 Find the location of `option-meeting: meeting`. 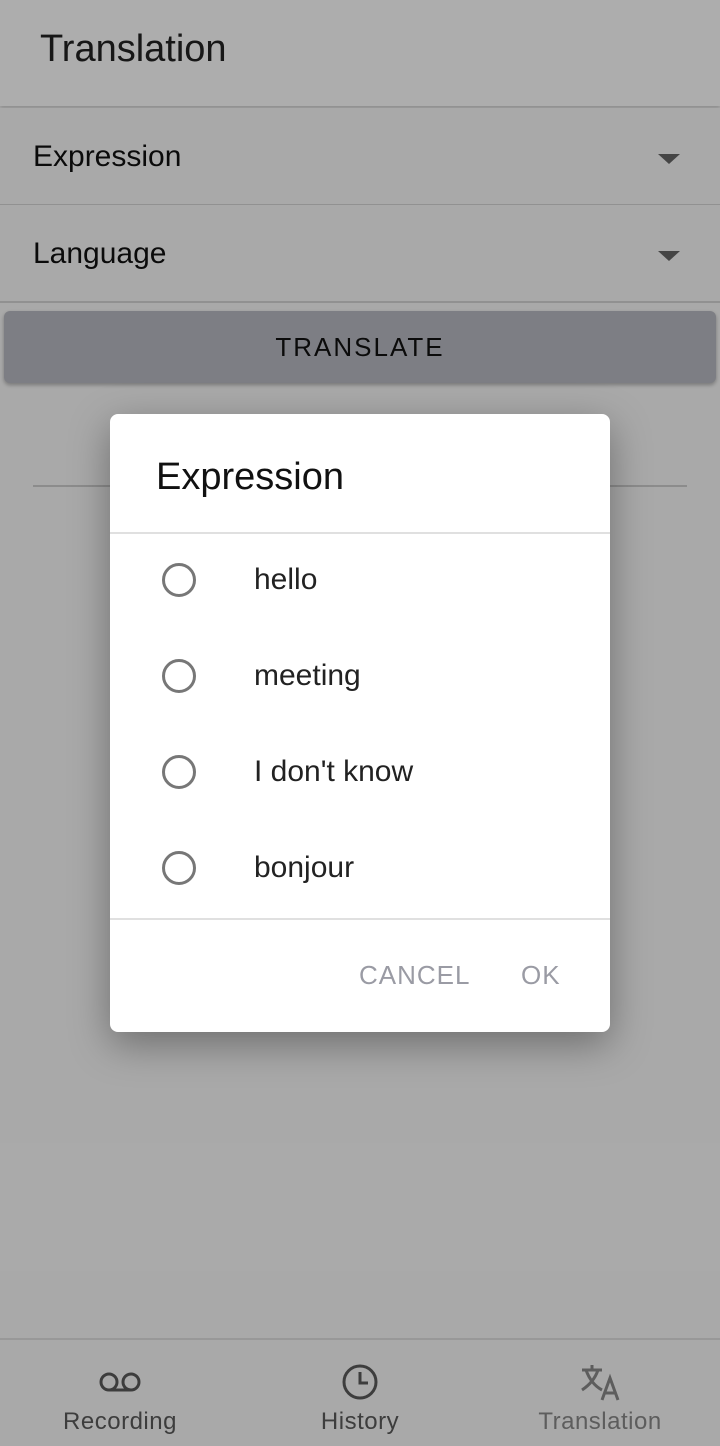

option-meeting: meeting is located at coordinates (360, 678).